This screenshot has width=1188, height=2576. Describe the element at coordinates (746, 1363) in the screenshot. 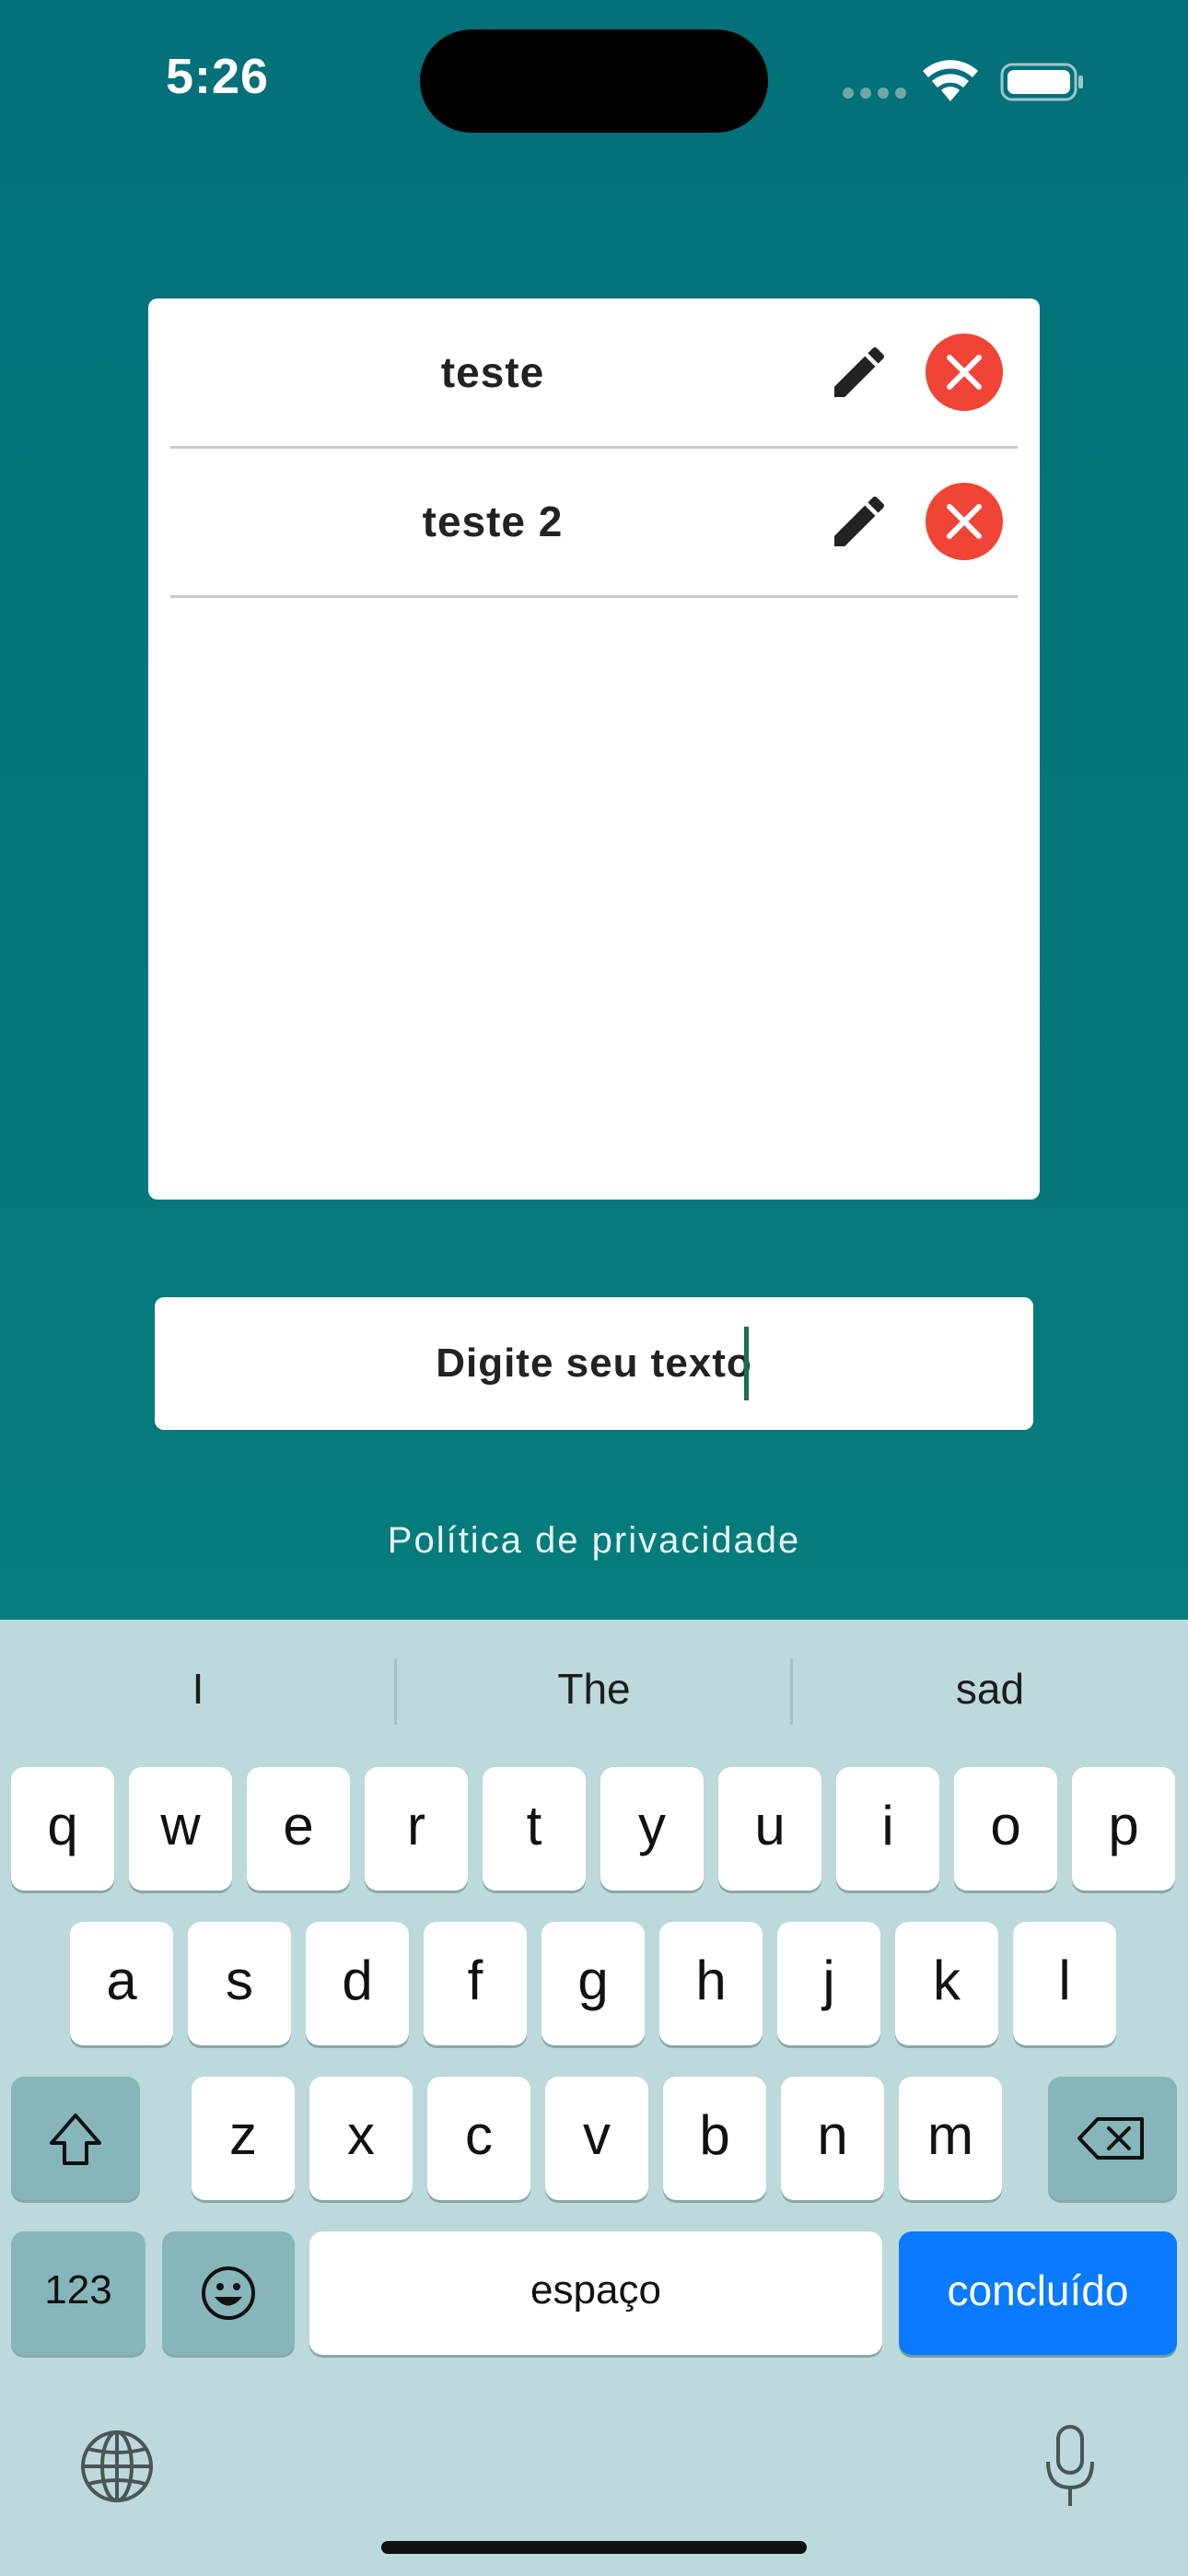

I see `text-cursor` at that location.